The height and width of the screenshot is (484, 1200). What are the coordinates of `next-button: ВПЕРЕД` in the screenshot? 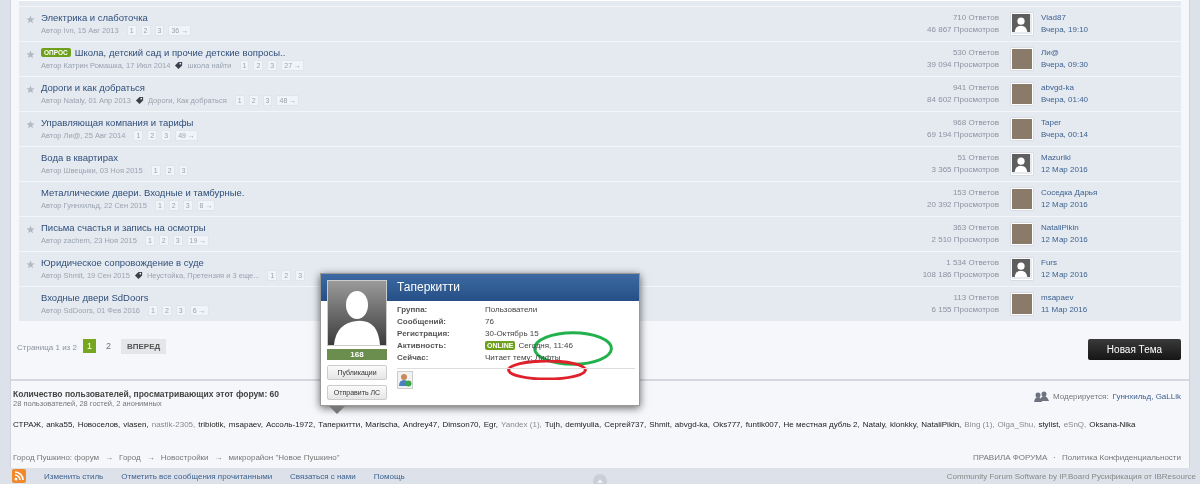 It's located at (144, 346).